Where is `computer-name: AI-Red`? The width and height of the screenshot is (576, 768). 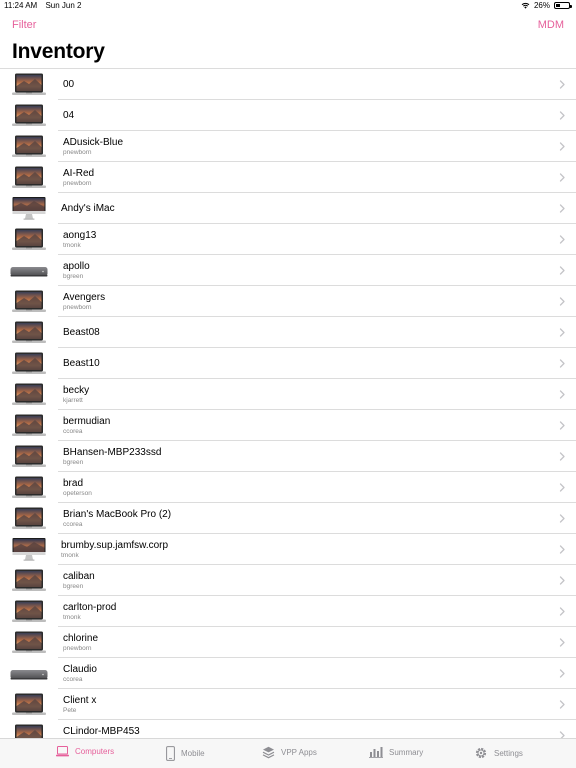 computer-name: AI-Red is located at coordinates (79, 173).